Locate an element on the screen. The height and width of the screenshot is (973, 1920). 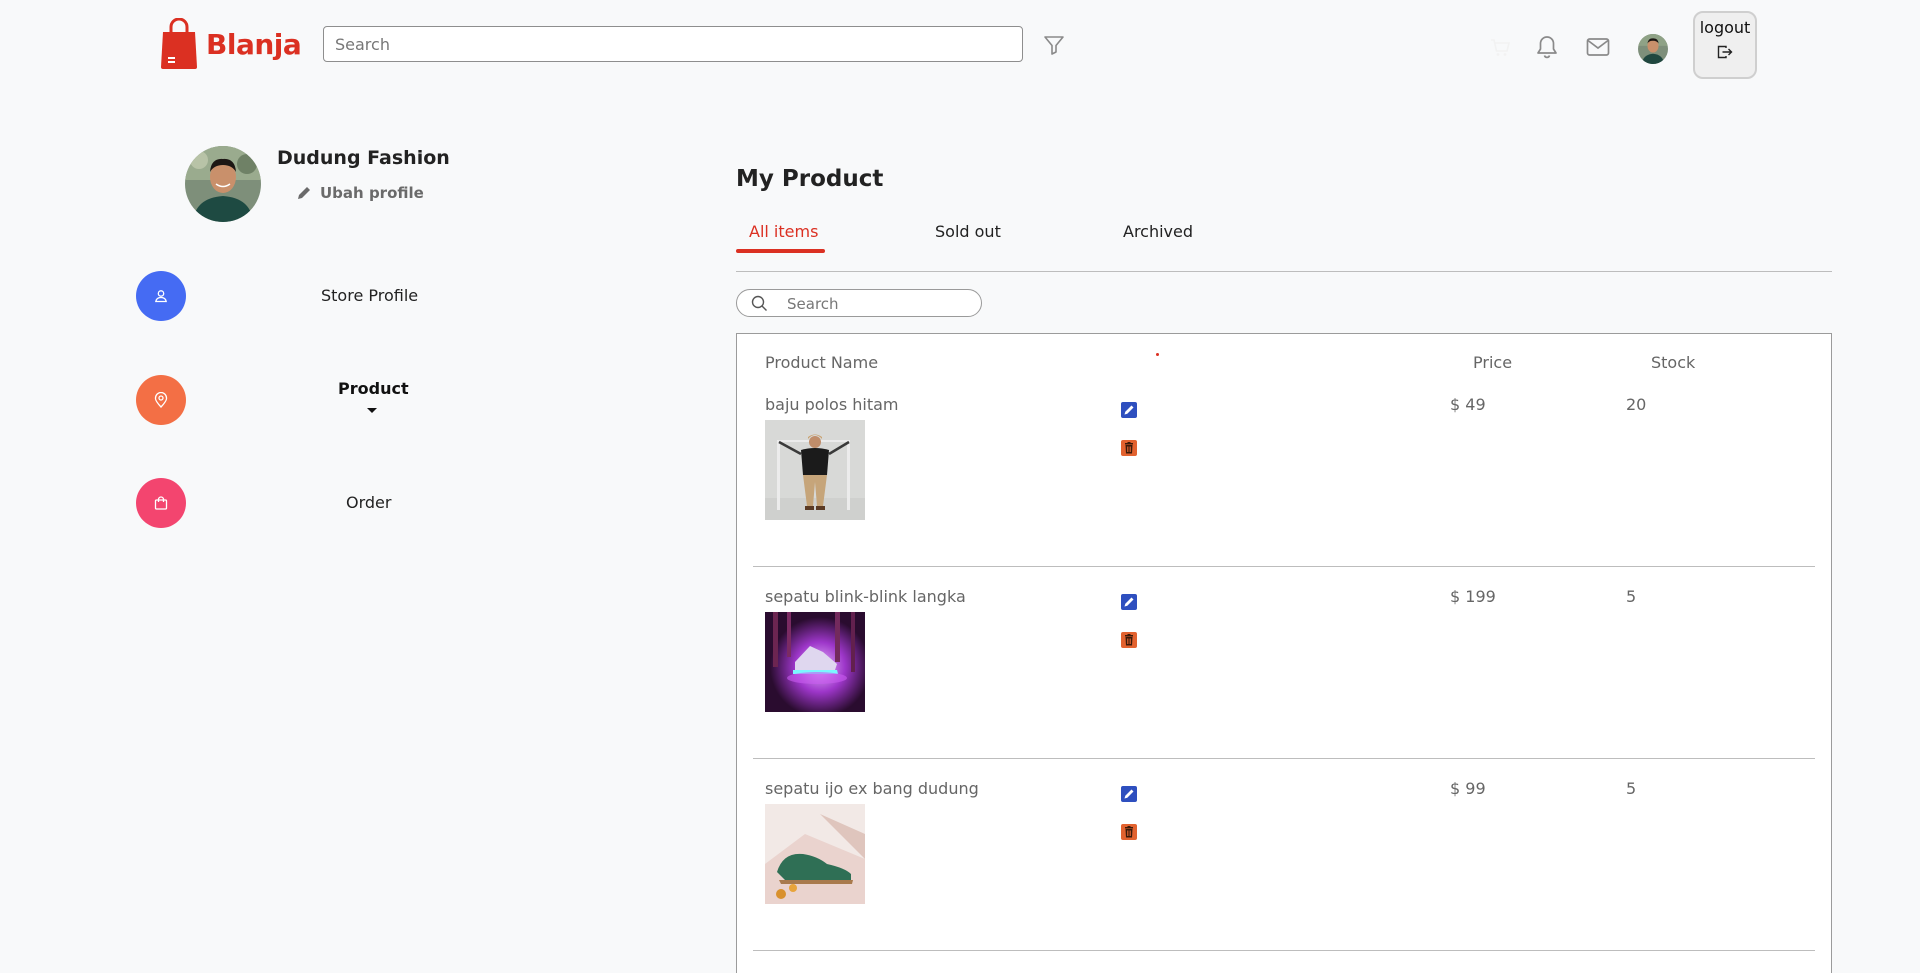
filter-icon is located at coordinates (1054, 45).